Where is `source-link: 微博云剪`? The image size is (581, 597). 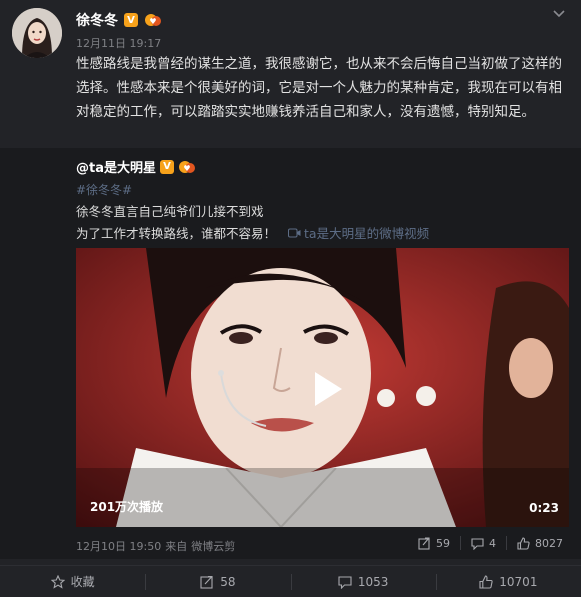 source-link: 微博云剪 is located at coordinates (213, 546).